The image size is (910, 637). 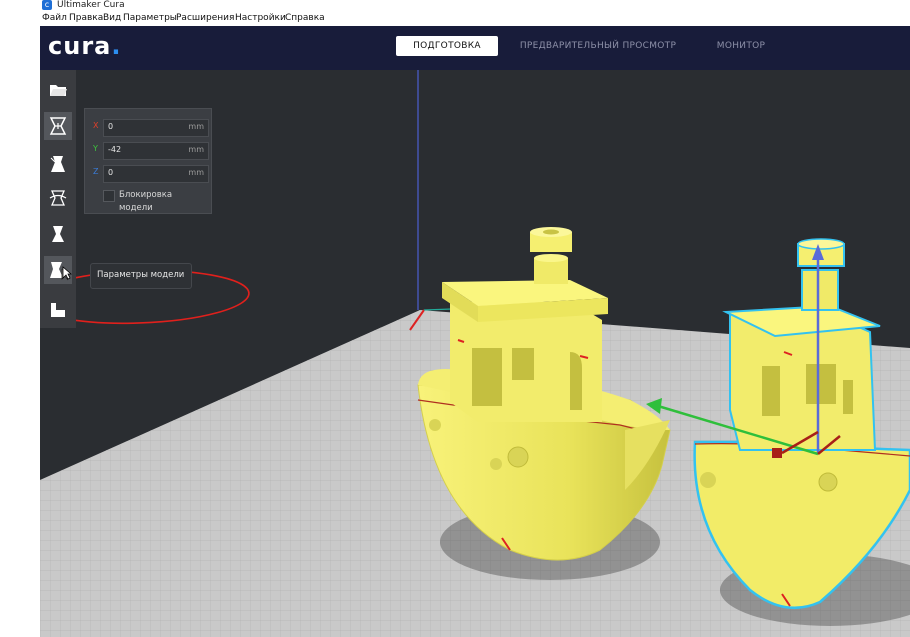 What do you see at coordinates (205, 18) in the screenshot?
I see `menu-extensions: Расширения` at bounding box center [205, 18].